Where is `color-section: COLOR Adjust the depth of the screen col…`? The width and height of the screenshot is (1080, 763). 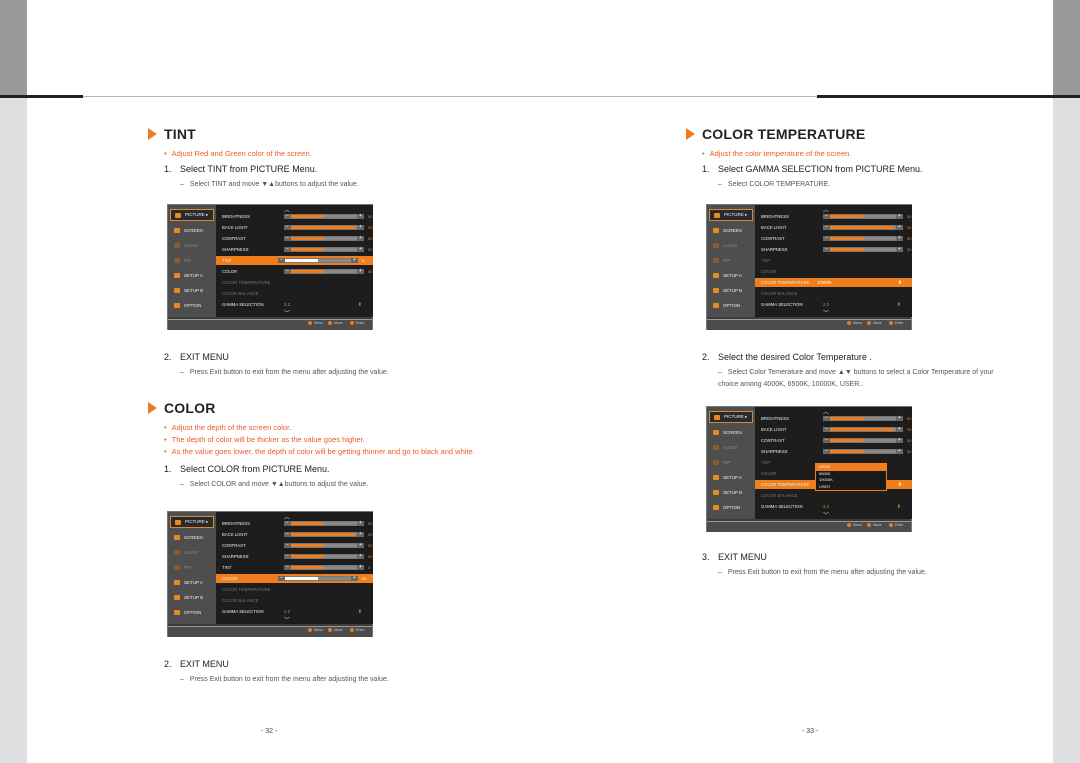
color-section: COLOR Adjust the depth of the screen col… is located at coordinates (318, 445).